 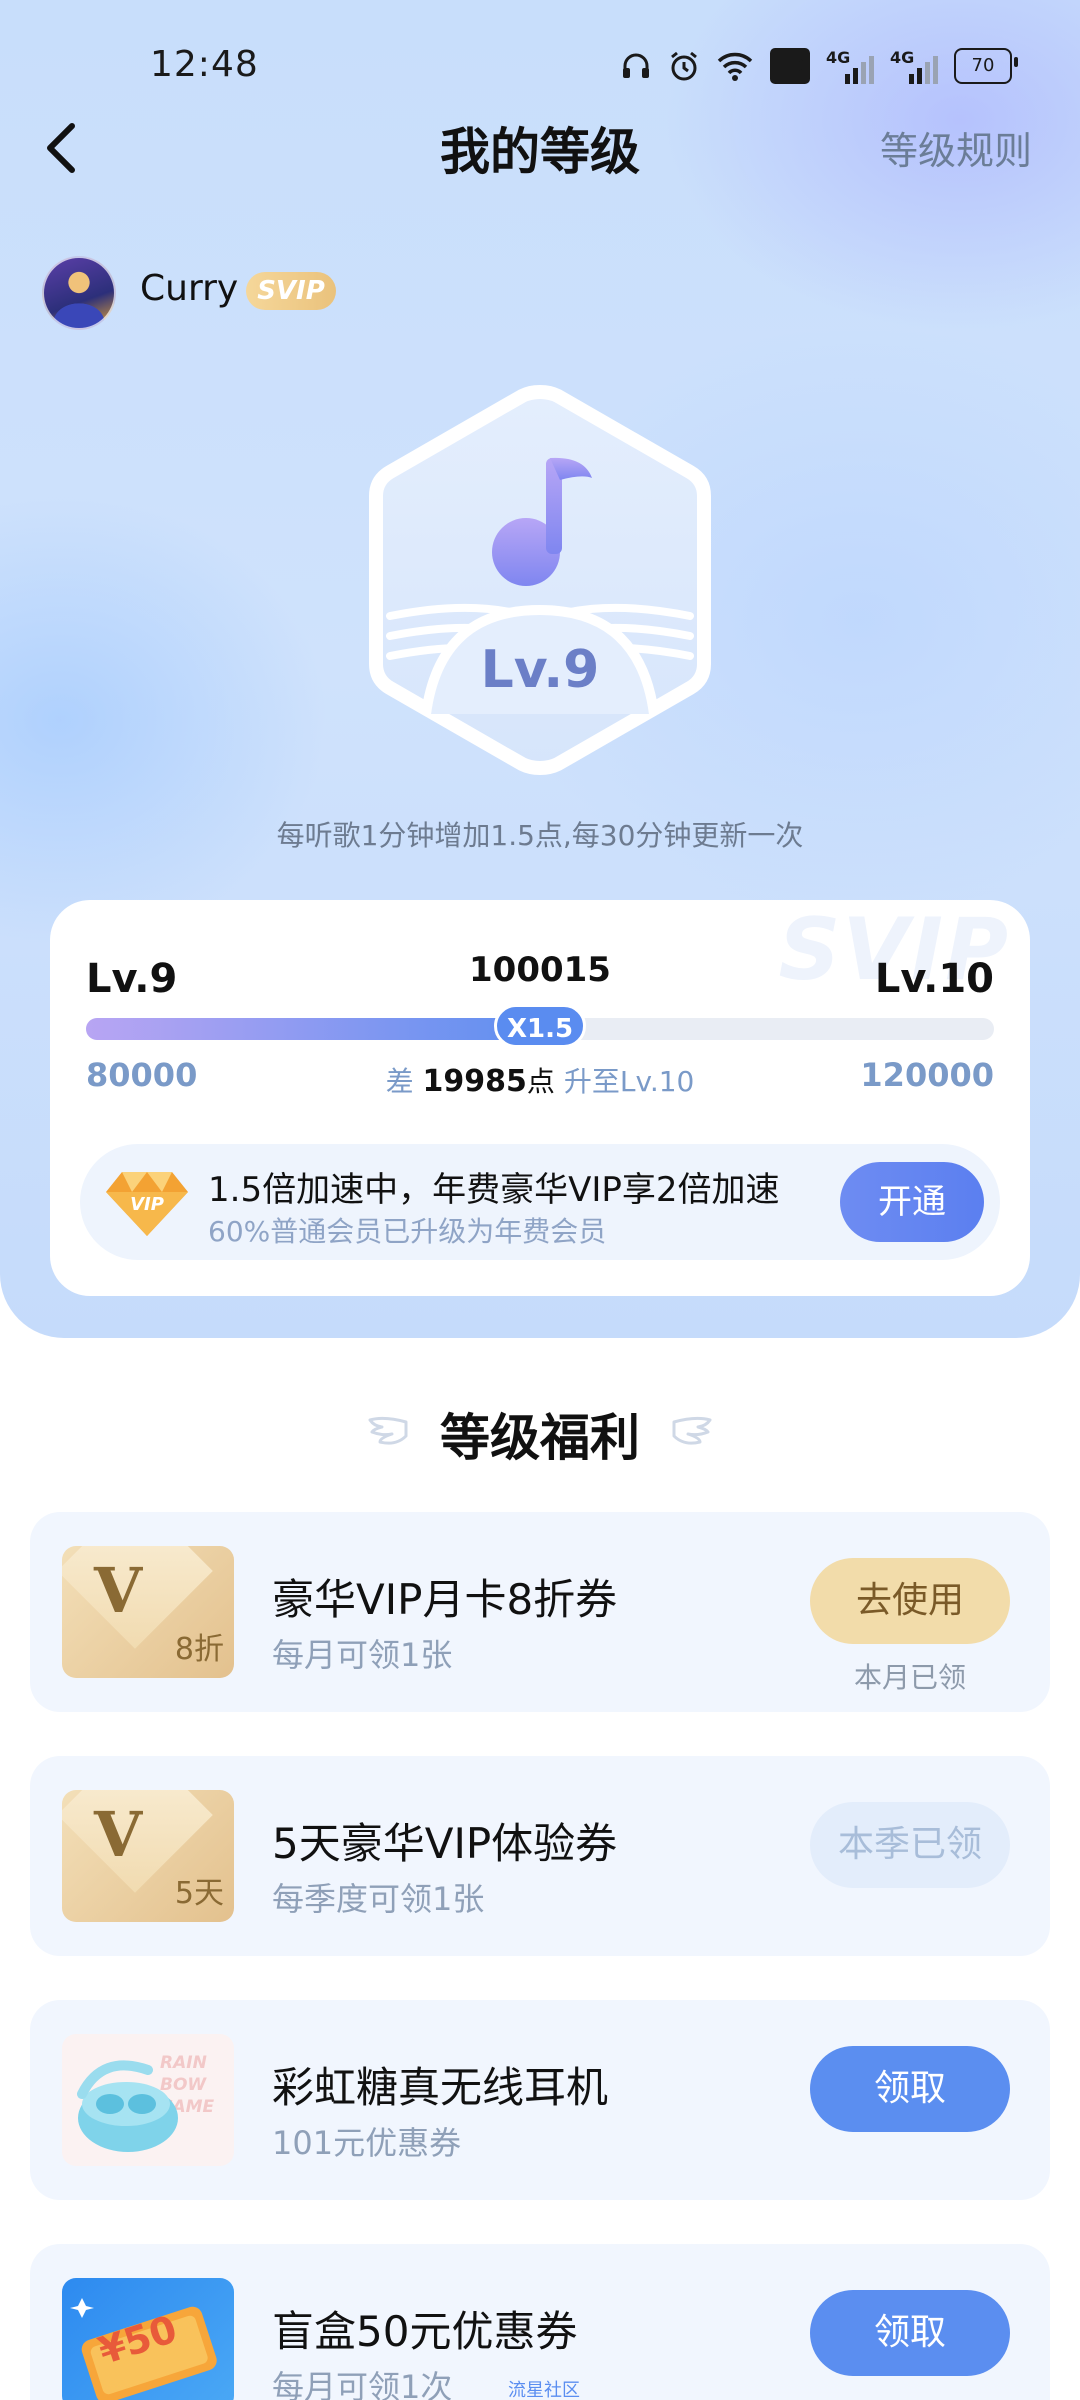 I want to click on level-rules-link: 等级规则, so click(x=956, y=147).